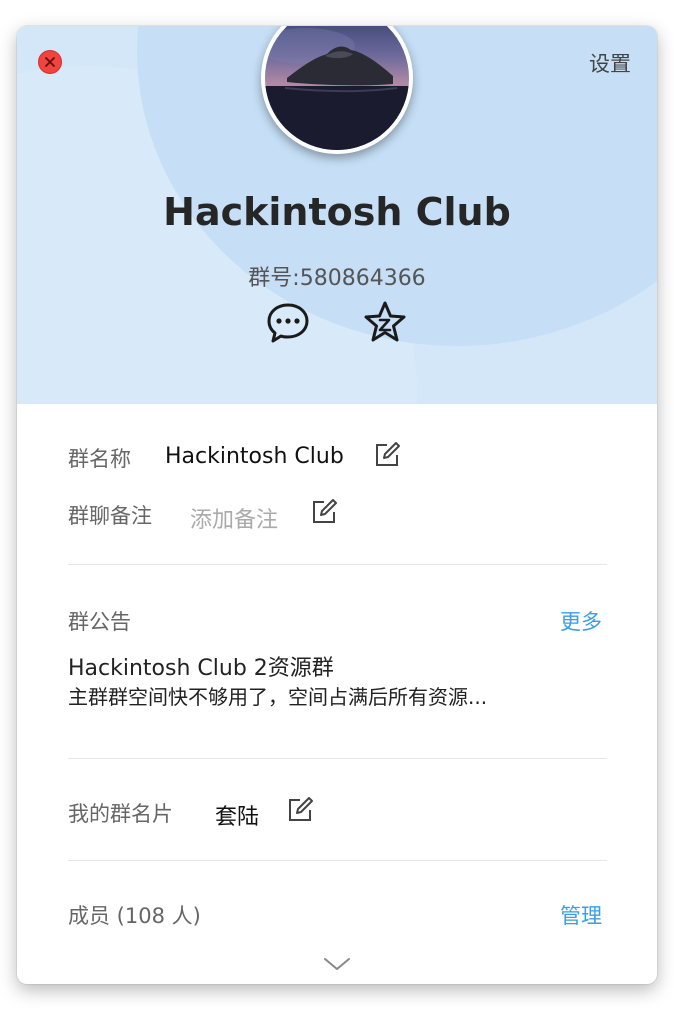 The width and height of the screenshot is (674, 1011). Describe the element at coordinates (581, 621) in the screenshot. I see `notice-more-link: 更多` at that location.